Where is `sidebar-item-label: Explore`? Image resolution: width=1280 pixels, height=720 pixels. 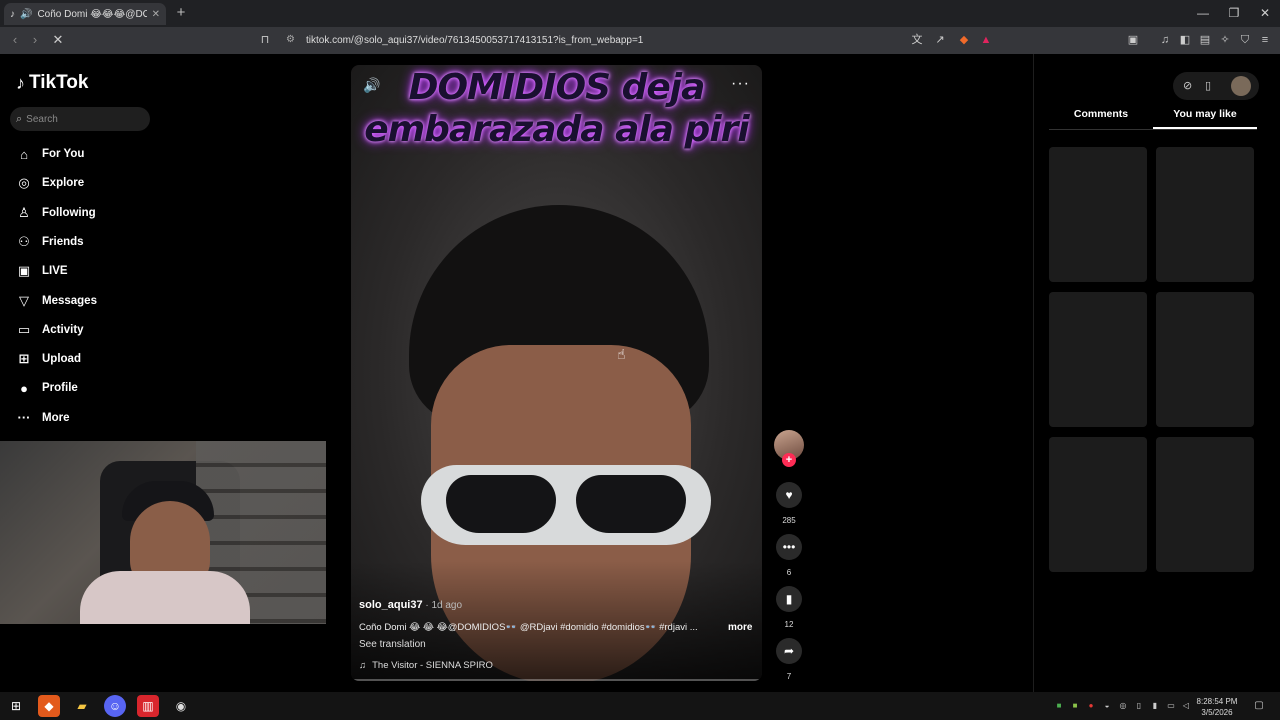 sidebar-item-label: Explore is located at coordinates (63, 183).